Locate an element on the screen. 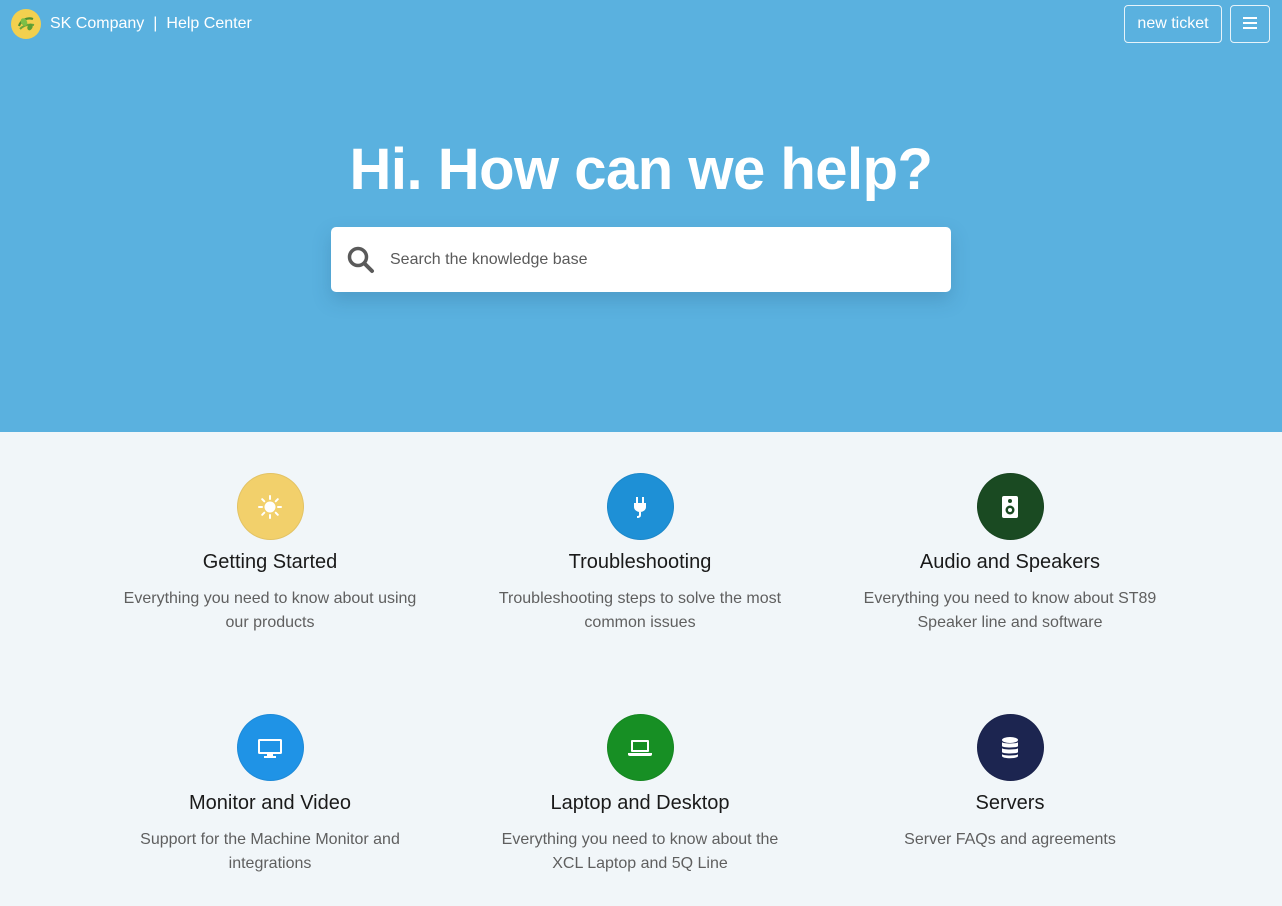  section-name: Help Center is located at coordinates (209, 23).